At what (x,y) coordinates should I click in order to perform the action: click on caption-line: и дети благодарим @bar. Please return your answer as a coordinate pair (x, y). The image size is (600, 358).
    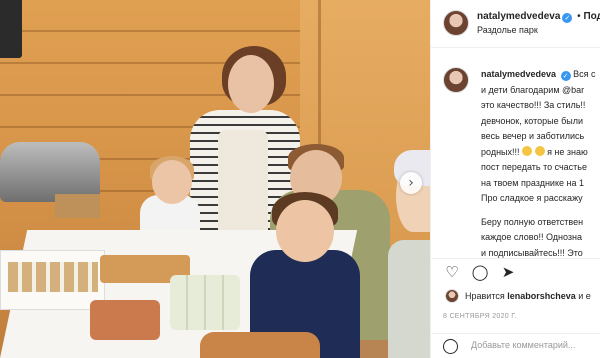
    Looking at the image, I should click on (533, 89).